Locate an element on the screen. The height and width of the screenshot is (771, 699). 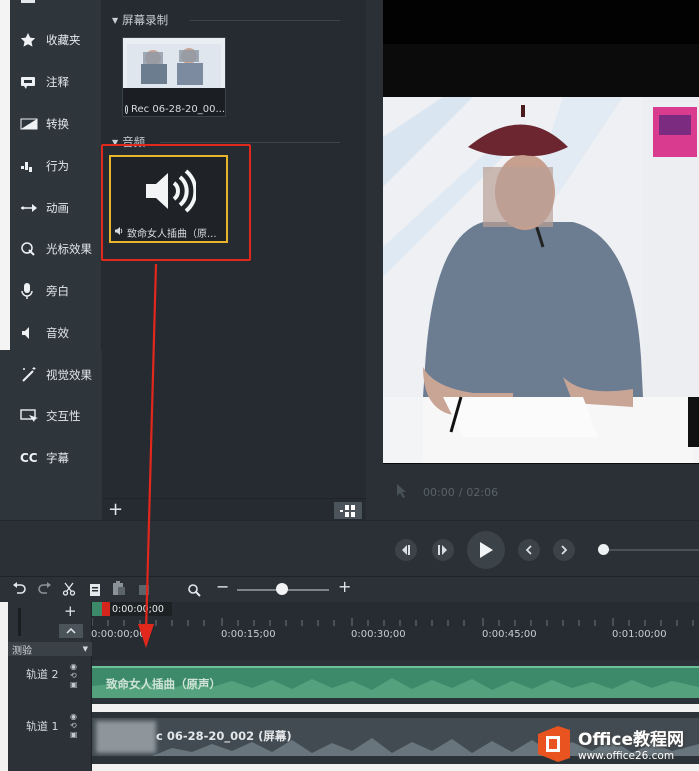
video-clip-title: c 06-28-20_002 (屏幕) is located at coordinates (224, 736).